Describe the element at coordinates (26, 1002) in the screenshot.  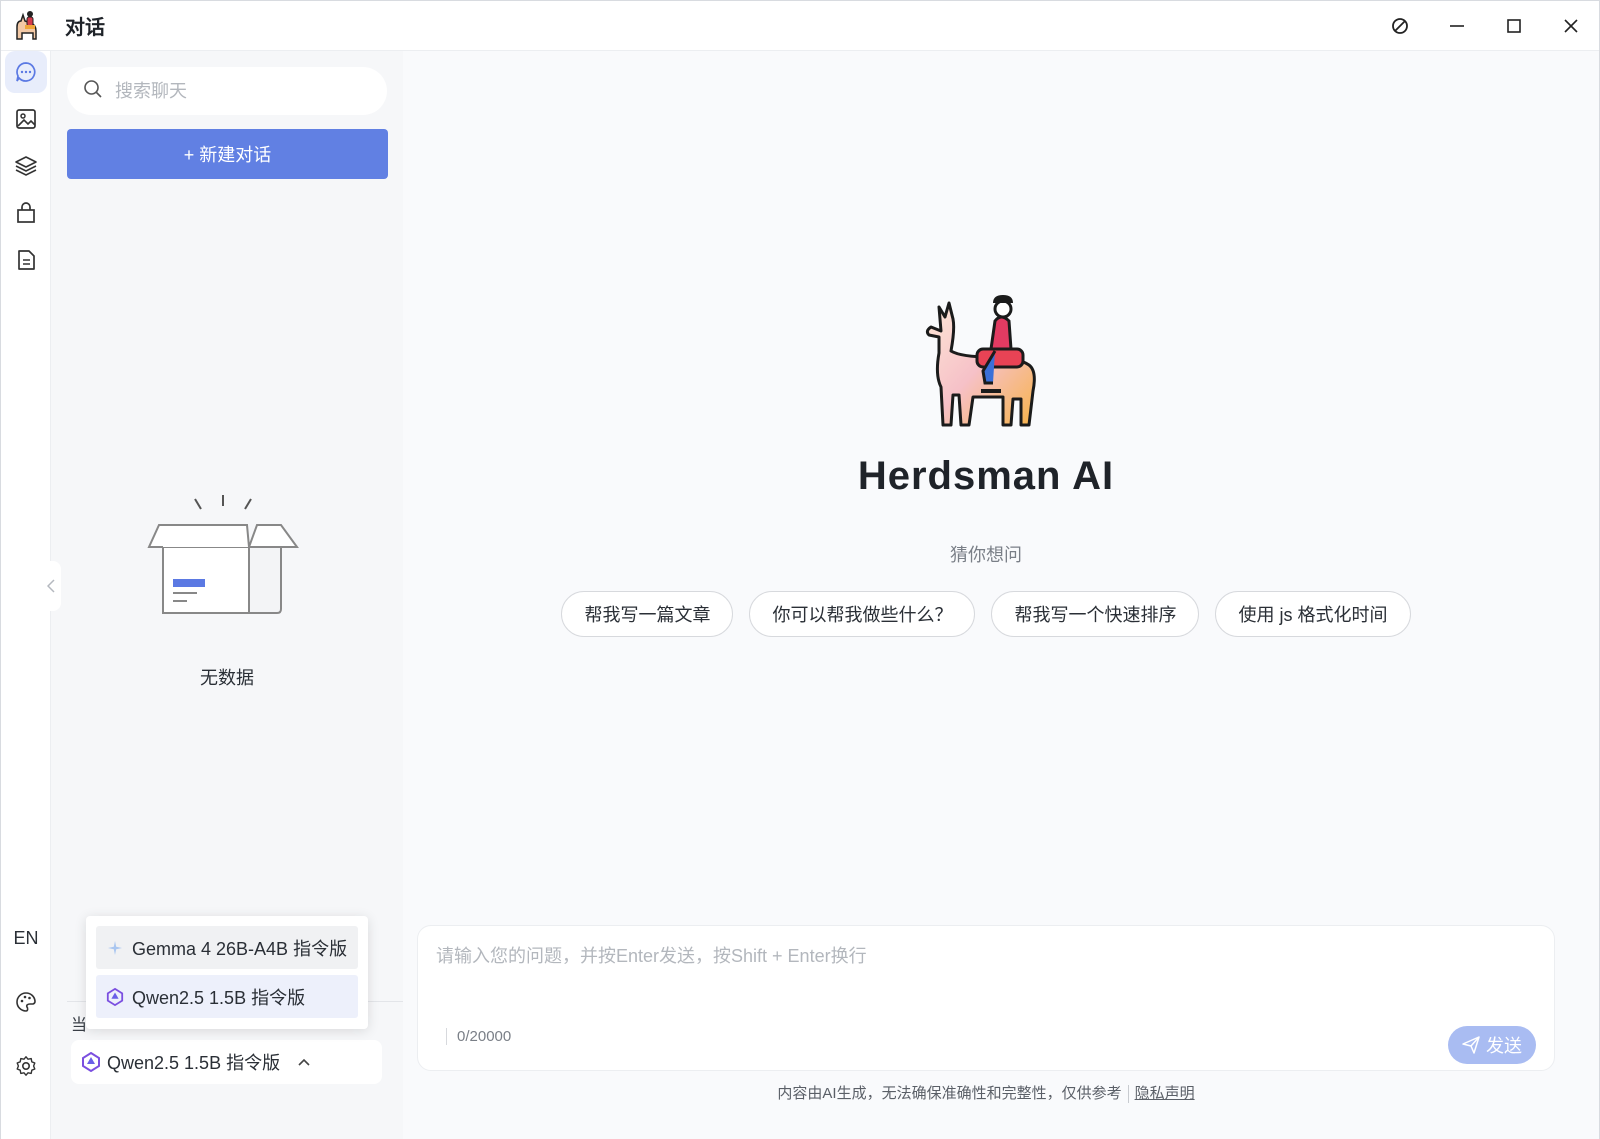
I see `palette-icon` at that location.